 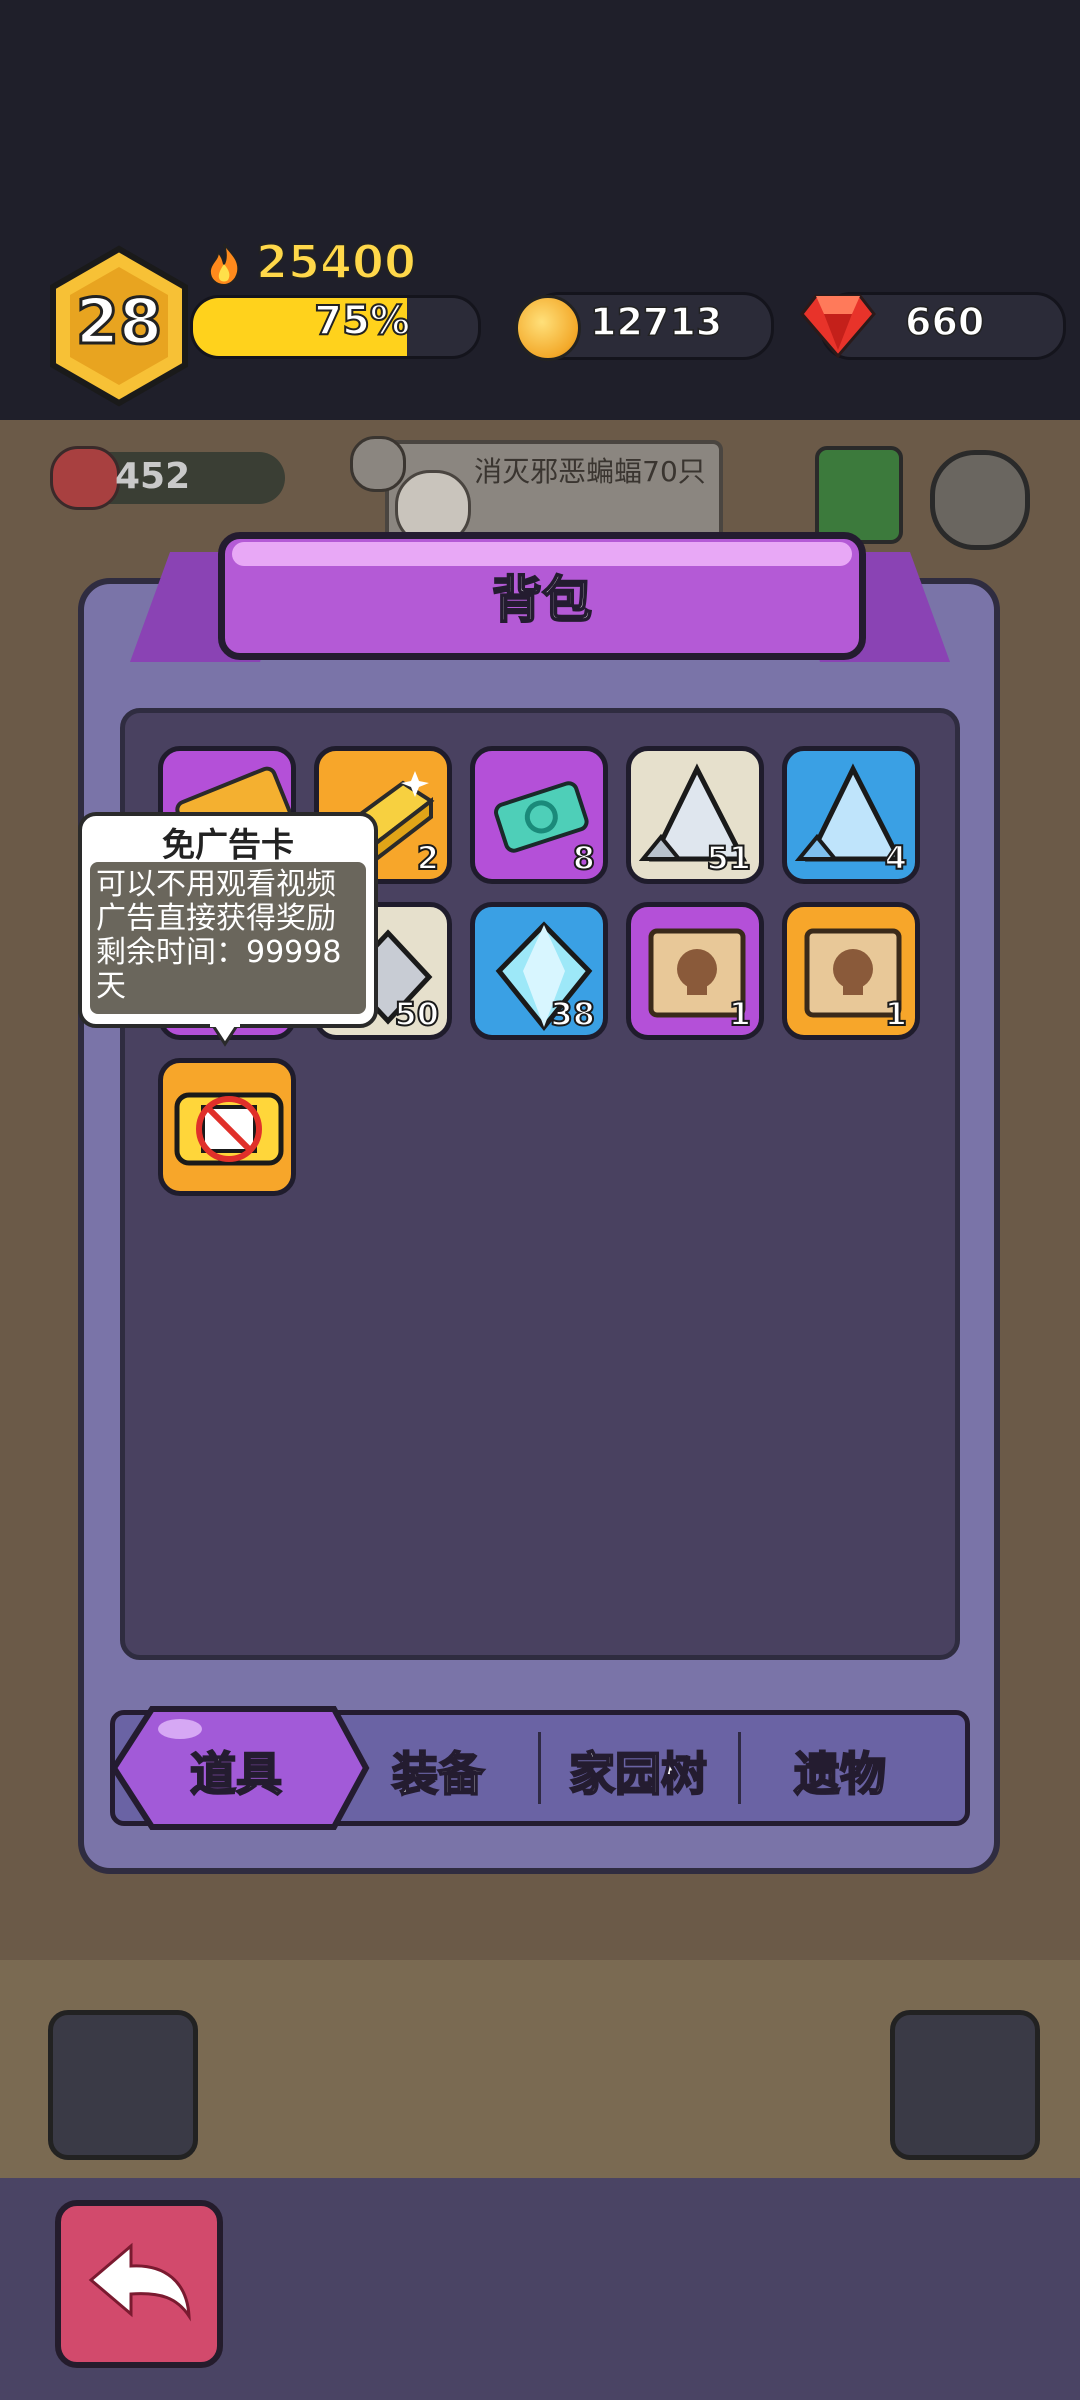 What do you see at coordinates (584, 858) in the screenshot?
I see `item-count: 8` at bounding box center [584, 858].